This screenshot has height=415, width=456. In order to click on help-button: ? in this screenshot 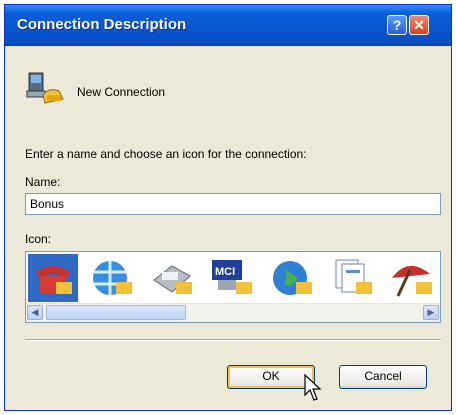, I will do `click(397, 25)`.